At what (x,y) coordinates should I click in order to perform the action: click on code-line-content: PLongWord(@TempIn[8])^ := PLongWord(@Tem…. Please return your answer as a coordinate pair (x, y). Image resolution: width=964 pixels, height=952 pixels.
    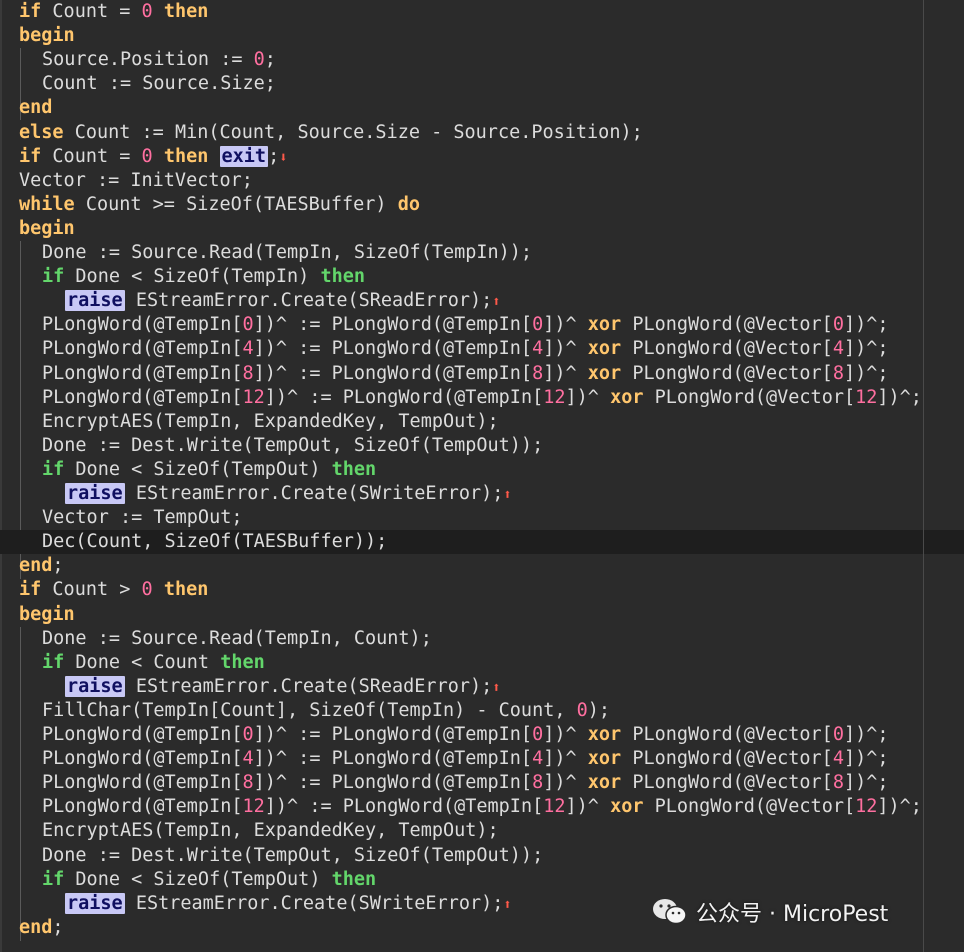
    Looking at the image, I should click on (465, 783).